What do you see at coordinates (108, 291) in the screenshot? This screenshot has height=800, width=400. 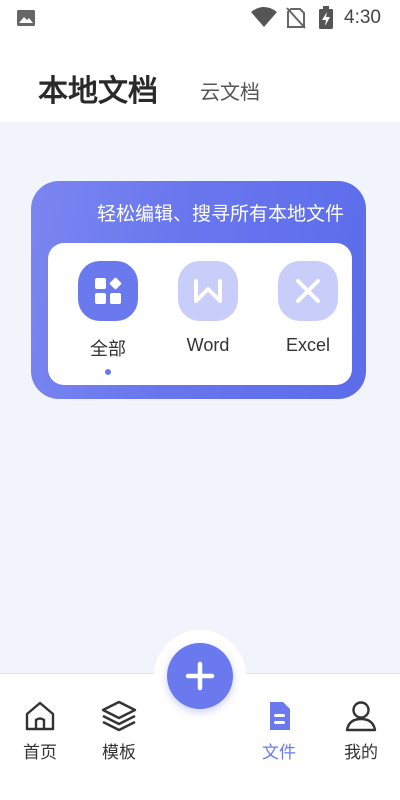 I see `grid-icon` at bounding box center [108, 291].